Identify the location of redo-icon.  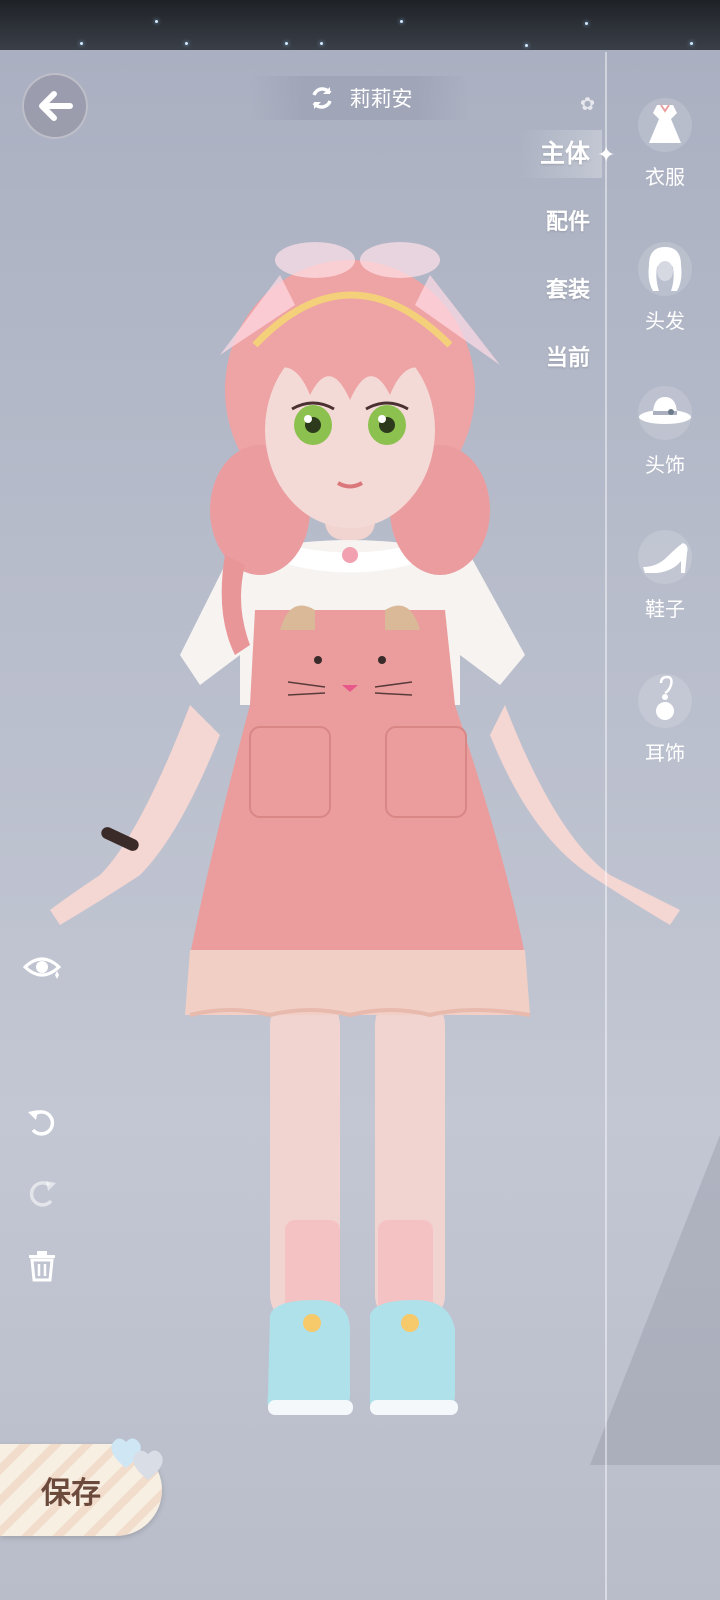
(42, 1194).